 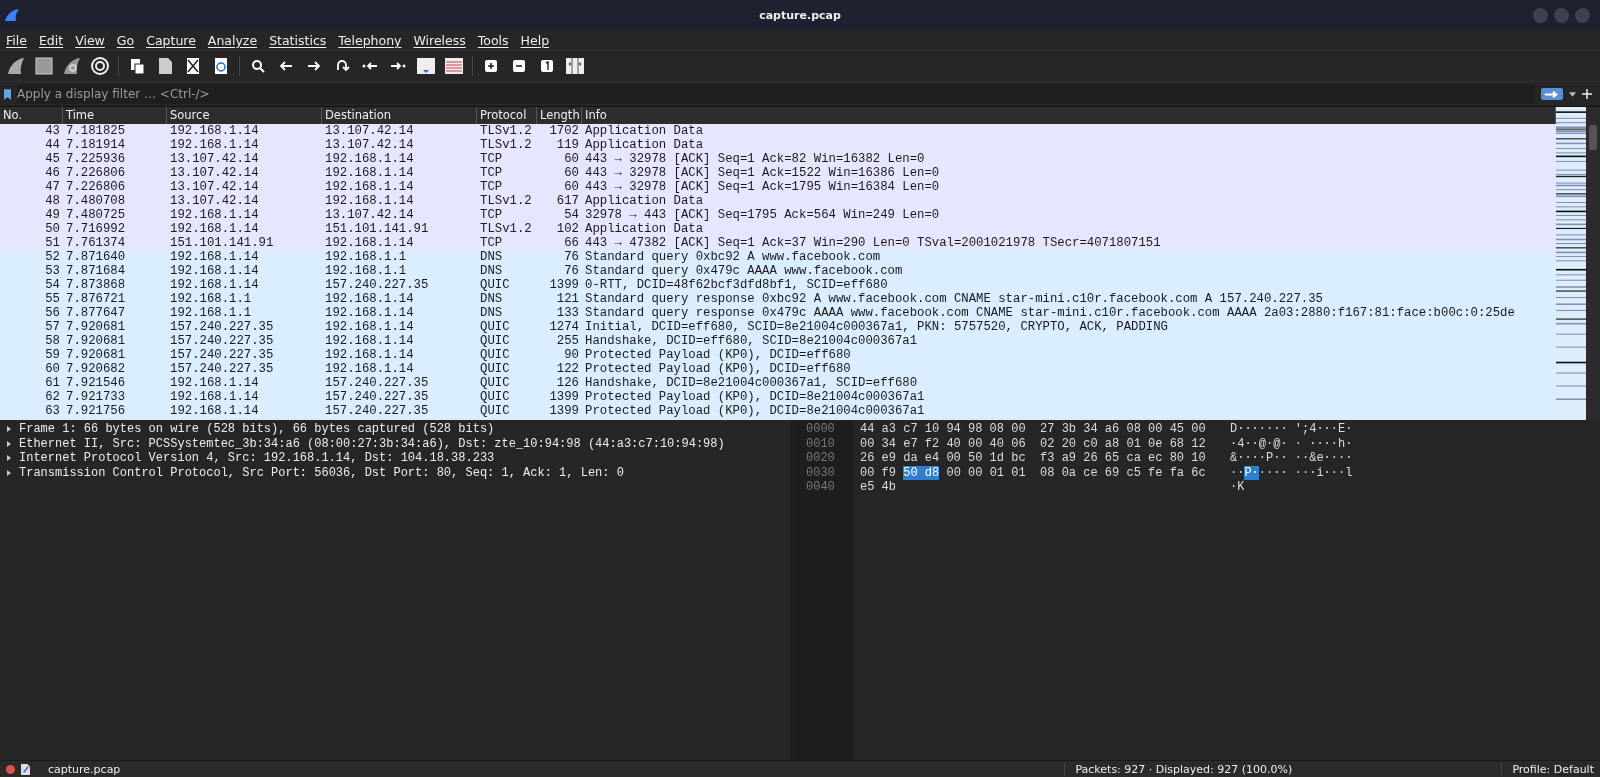 What do you see at coordinates (52, 173) in the screenshot?
I see `table-cell-text: 46` at bounding box center [52, 173].